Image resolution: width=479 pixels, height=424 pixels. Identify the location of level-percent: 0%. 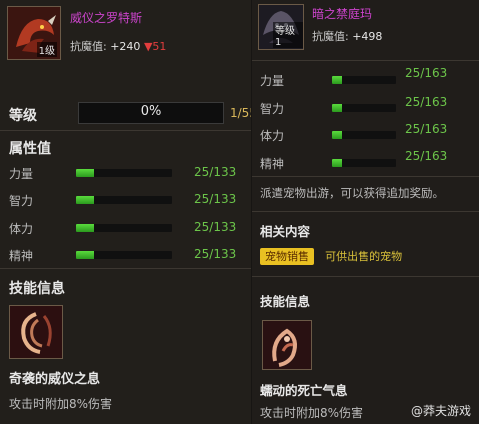
(151, 111).